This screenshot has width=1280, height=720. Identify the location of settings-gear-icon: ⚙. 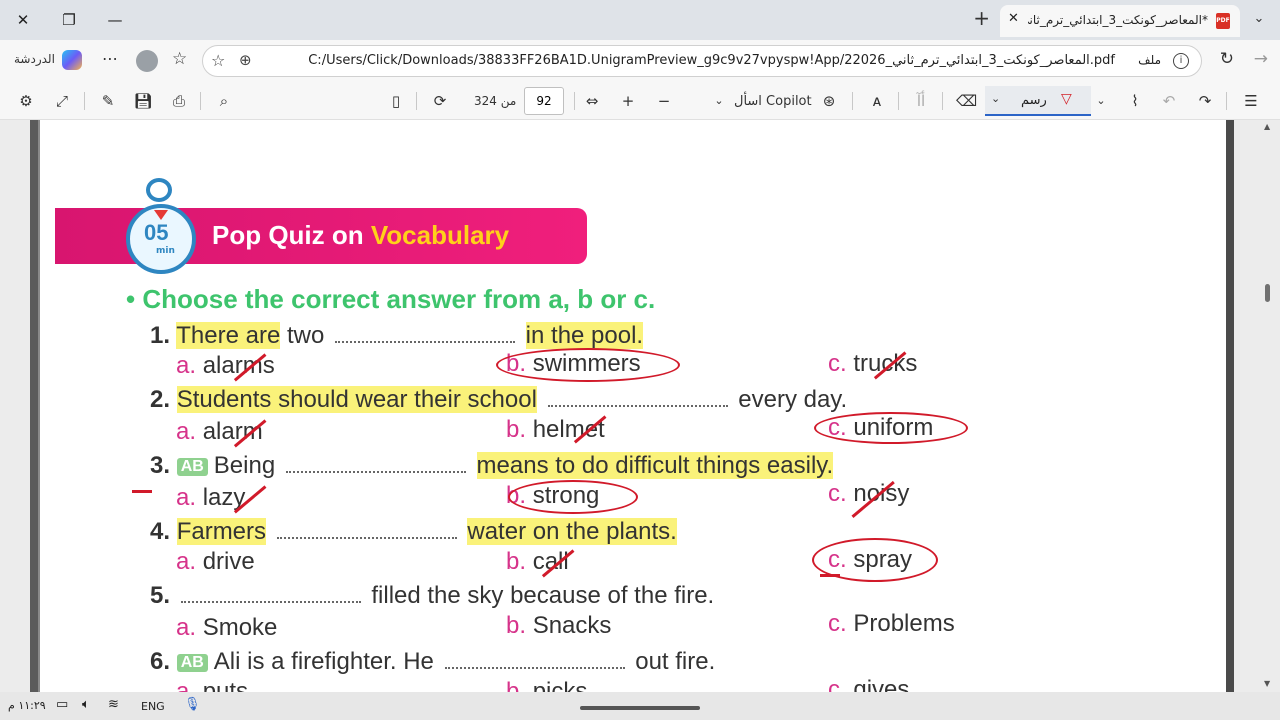
(26, 101).